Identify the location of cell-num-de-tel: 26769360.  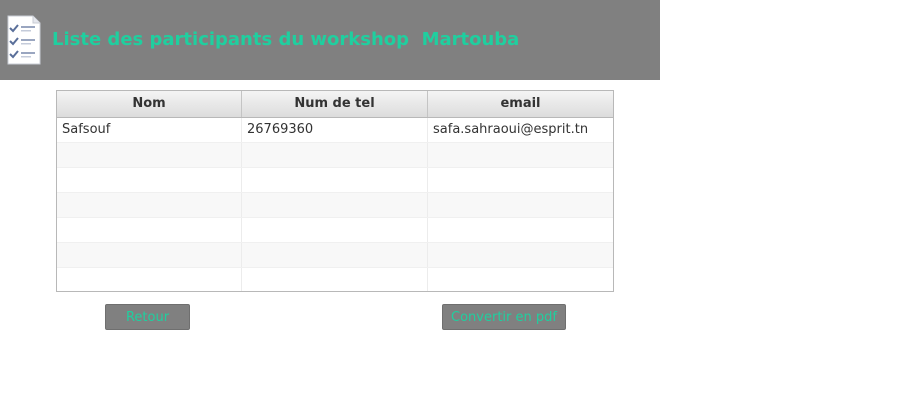
(335, 130).